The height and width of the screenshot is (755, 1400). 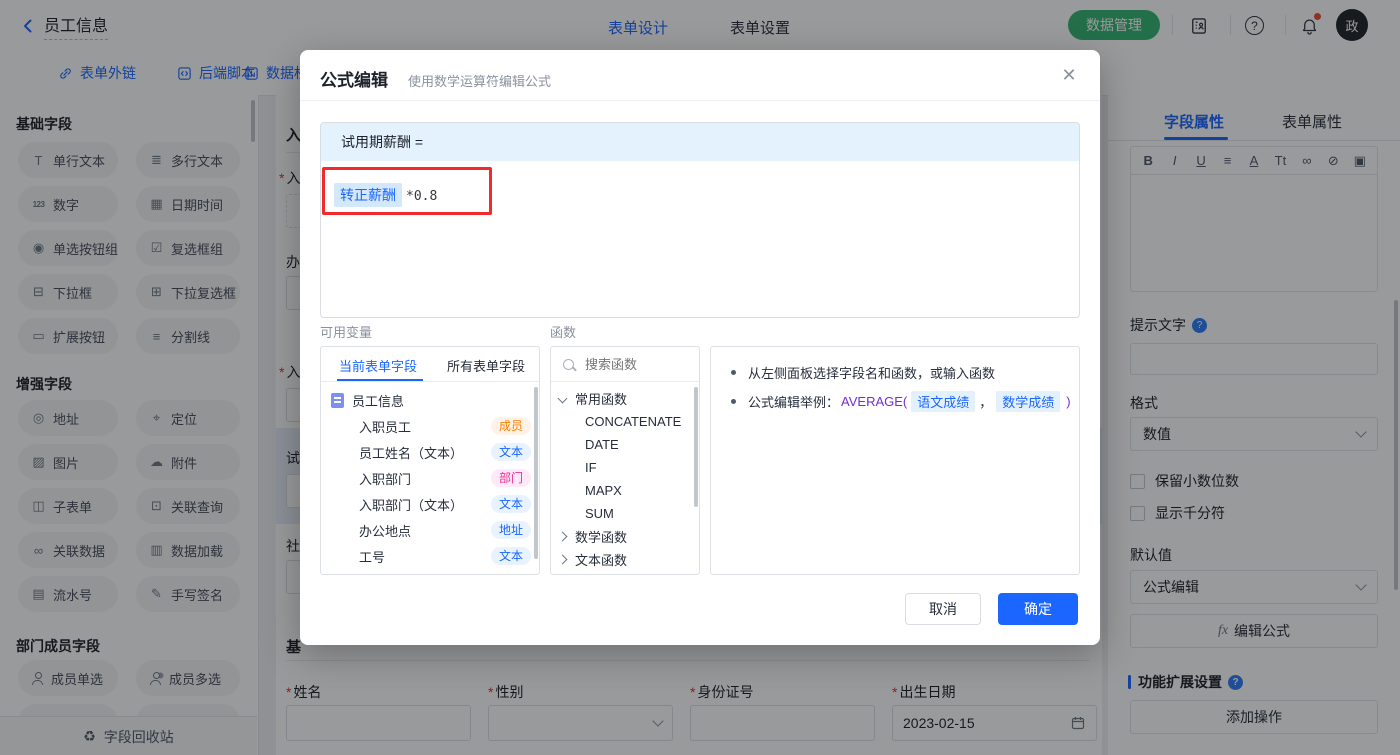 What do you see at coordinates (630, 364) in the screenshot?
I see `function-search-input` at bounding box center [630, 364].